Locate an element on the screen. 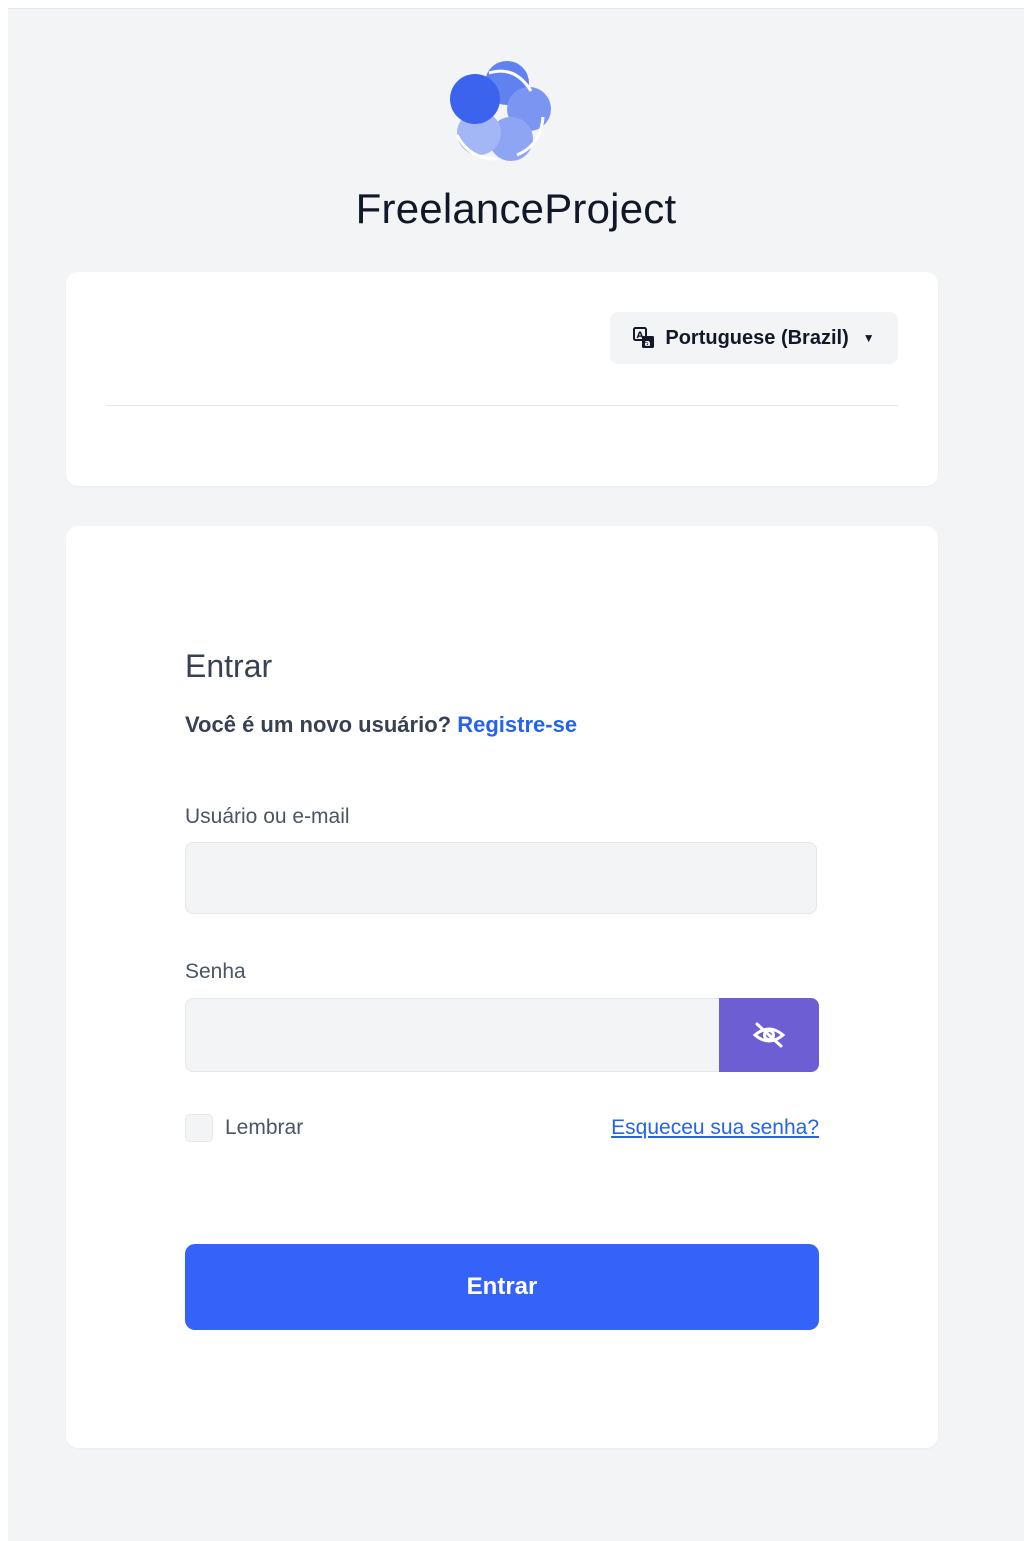 The width and height of the screenshot is (1024, 1541). password-label: Senha is located at coordinates (215, 971).